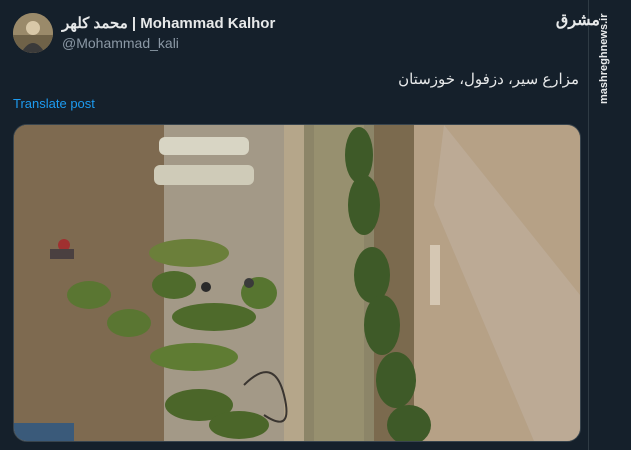 This screenshot has width=631, height=450. I want to click on avatar, so click(33, 33).